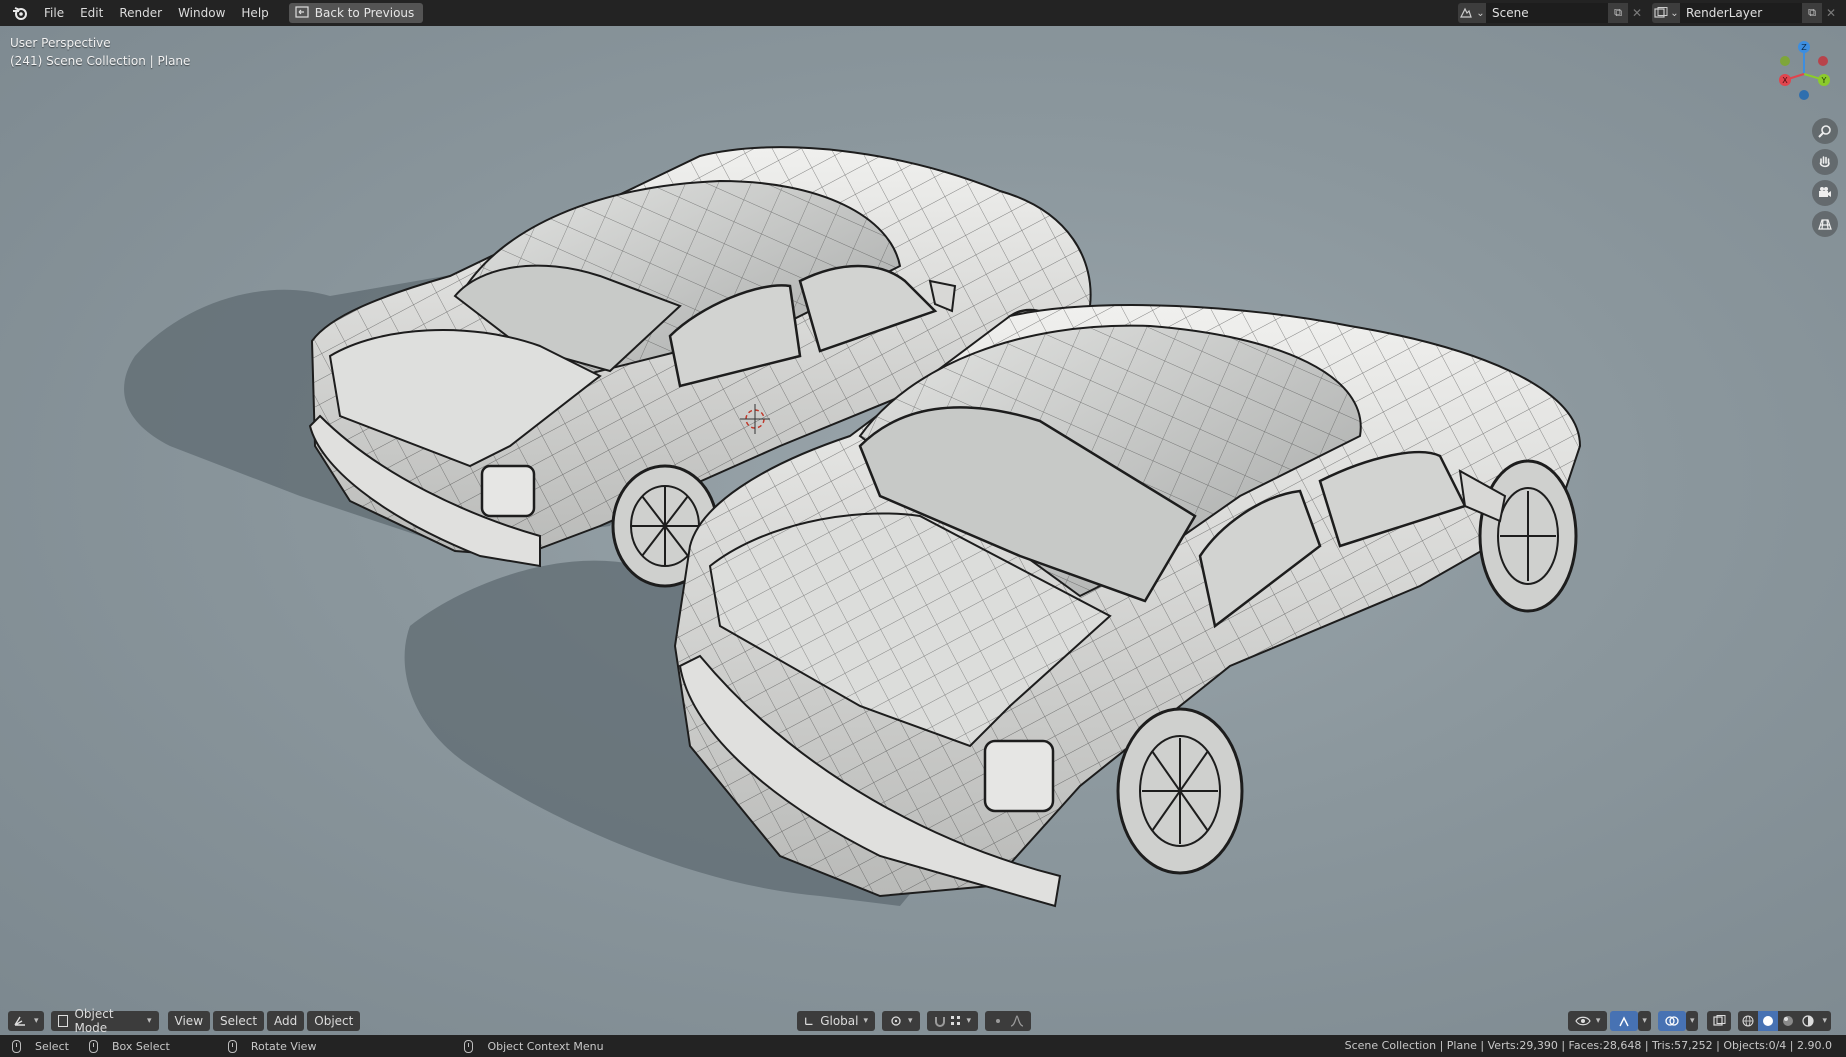 The image size is (1846, 1057). Describe the element at coordinates (52, 1046) in the screenshot. I see `status-select-label: Select` at that location.